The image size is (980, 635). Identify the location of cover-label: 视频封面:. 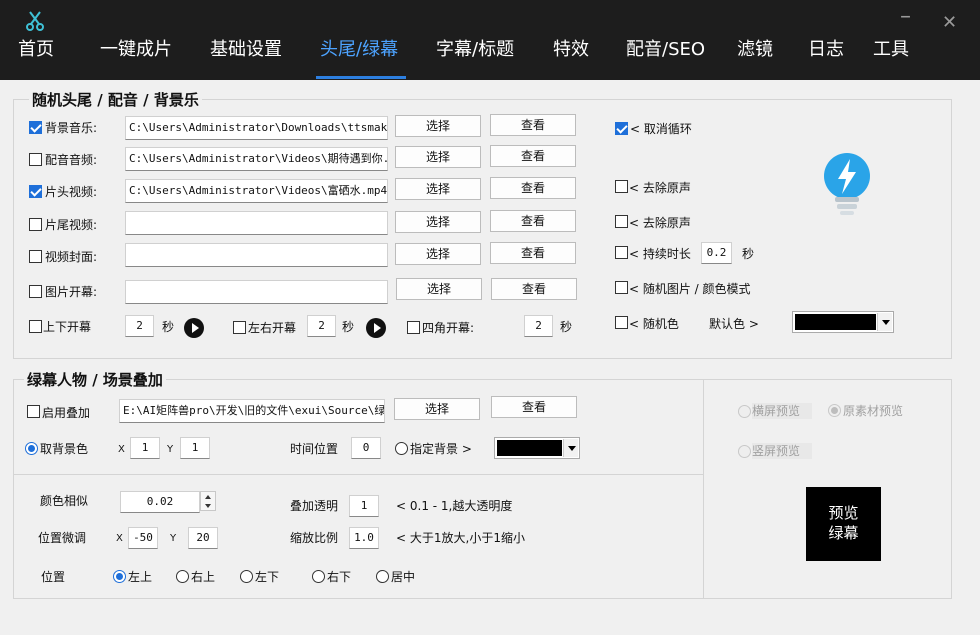
(71, 257).